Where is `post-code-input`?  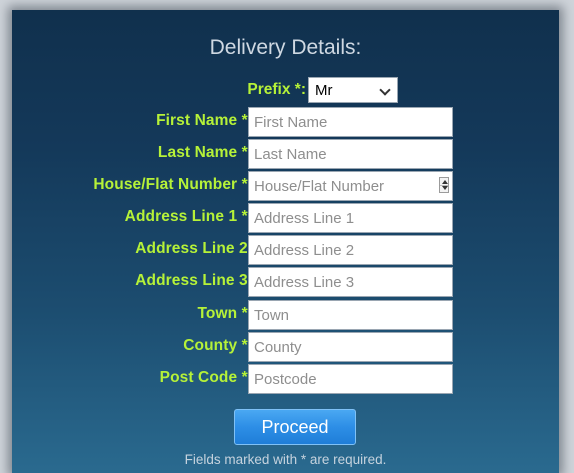
post-code-input is located at coordinates (350, 379).